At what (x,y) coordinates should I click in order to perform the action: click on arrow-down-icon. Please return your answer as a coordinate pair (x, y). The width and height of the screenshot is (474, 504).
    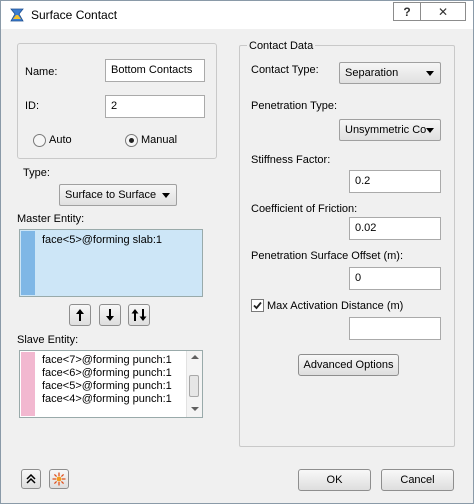
    Looking at the image, I should click on (110, 315).